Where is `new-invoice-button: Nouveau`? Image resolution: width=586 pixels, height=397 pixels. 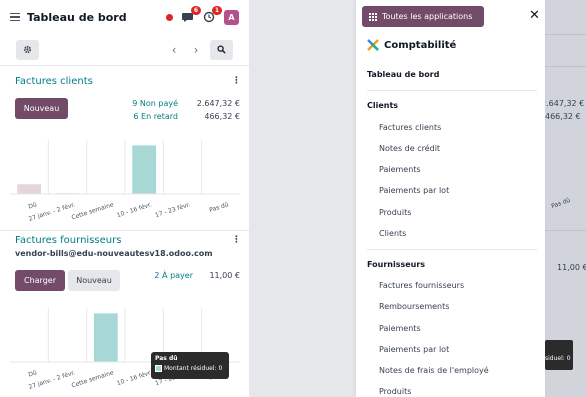
new-invoice-button: Nouveau is located at coordinates (41, 108).